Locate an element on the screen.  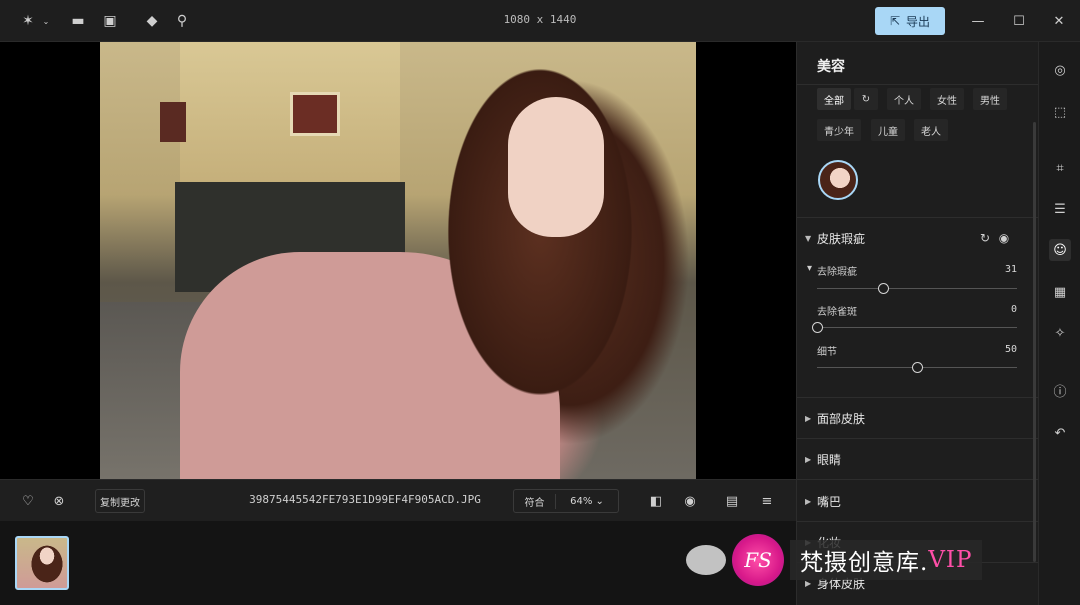
section-eyes: ▶ 眼睛 is located at coordinates (917, 459).